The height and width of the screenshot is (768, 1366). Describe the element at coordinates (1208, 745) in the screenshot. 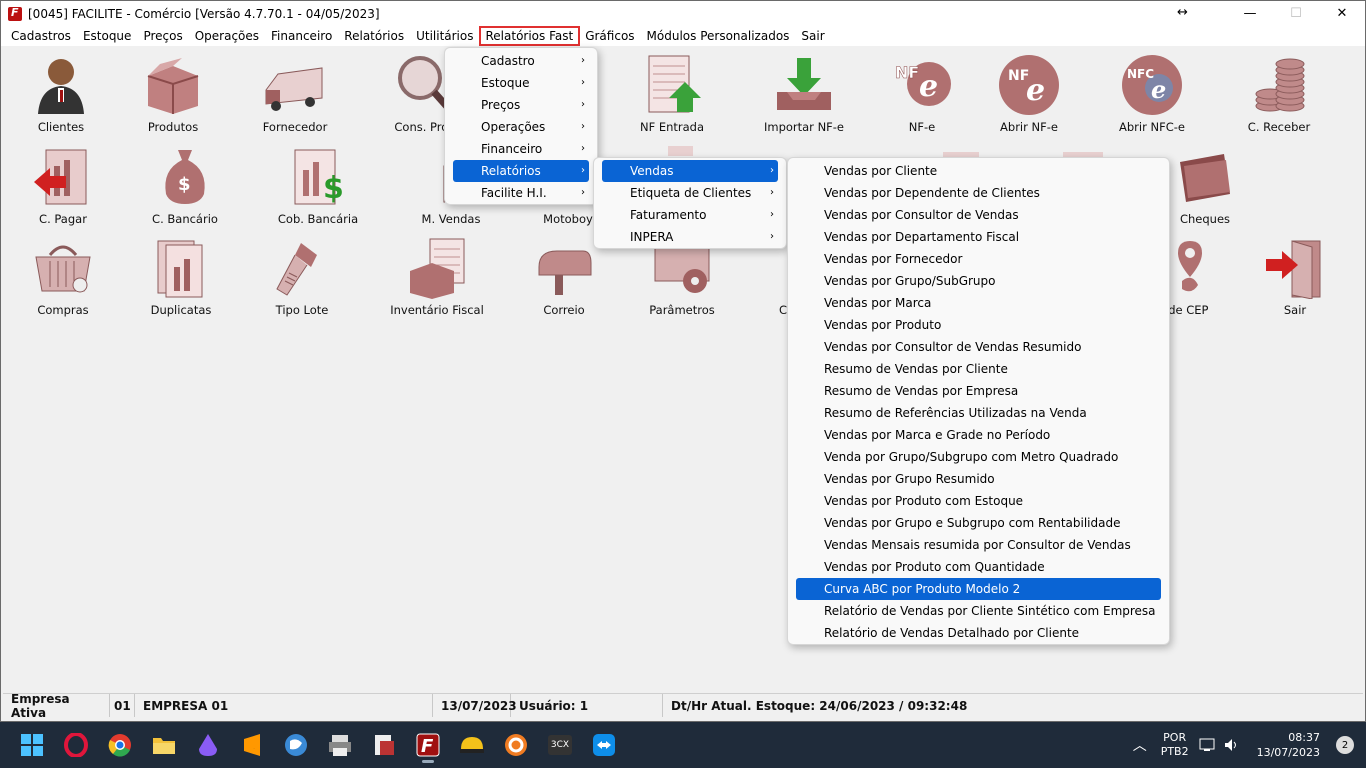

I see `network-icon` at that location.